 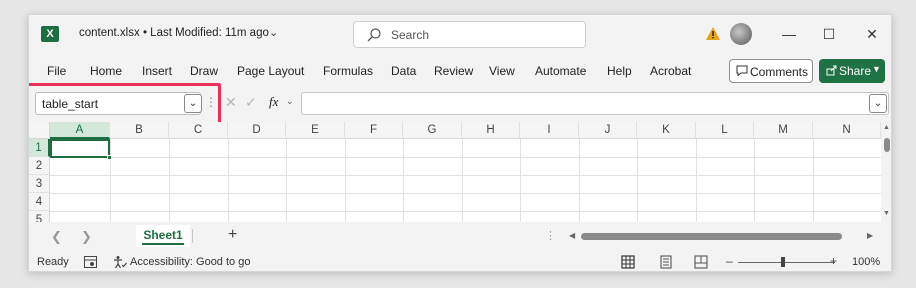 What do you see at coordinates (666, 130) in the screenshot?
I see `column-header: K` at bounding box center [666, 130].